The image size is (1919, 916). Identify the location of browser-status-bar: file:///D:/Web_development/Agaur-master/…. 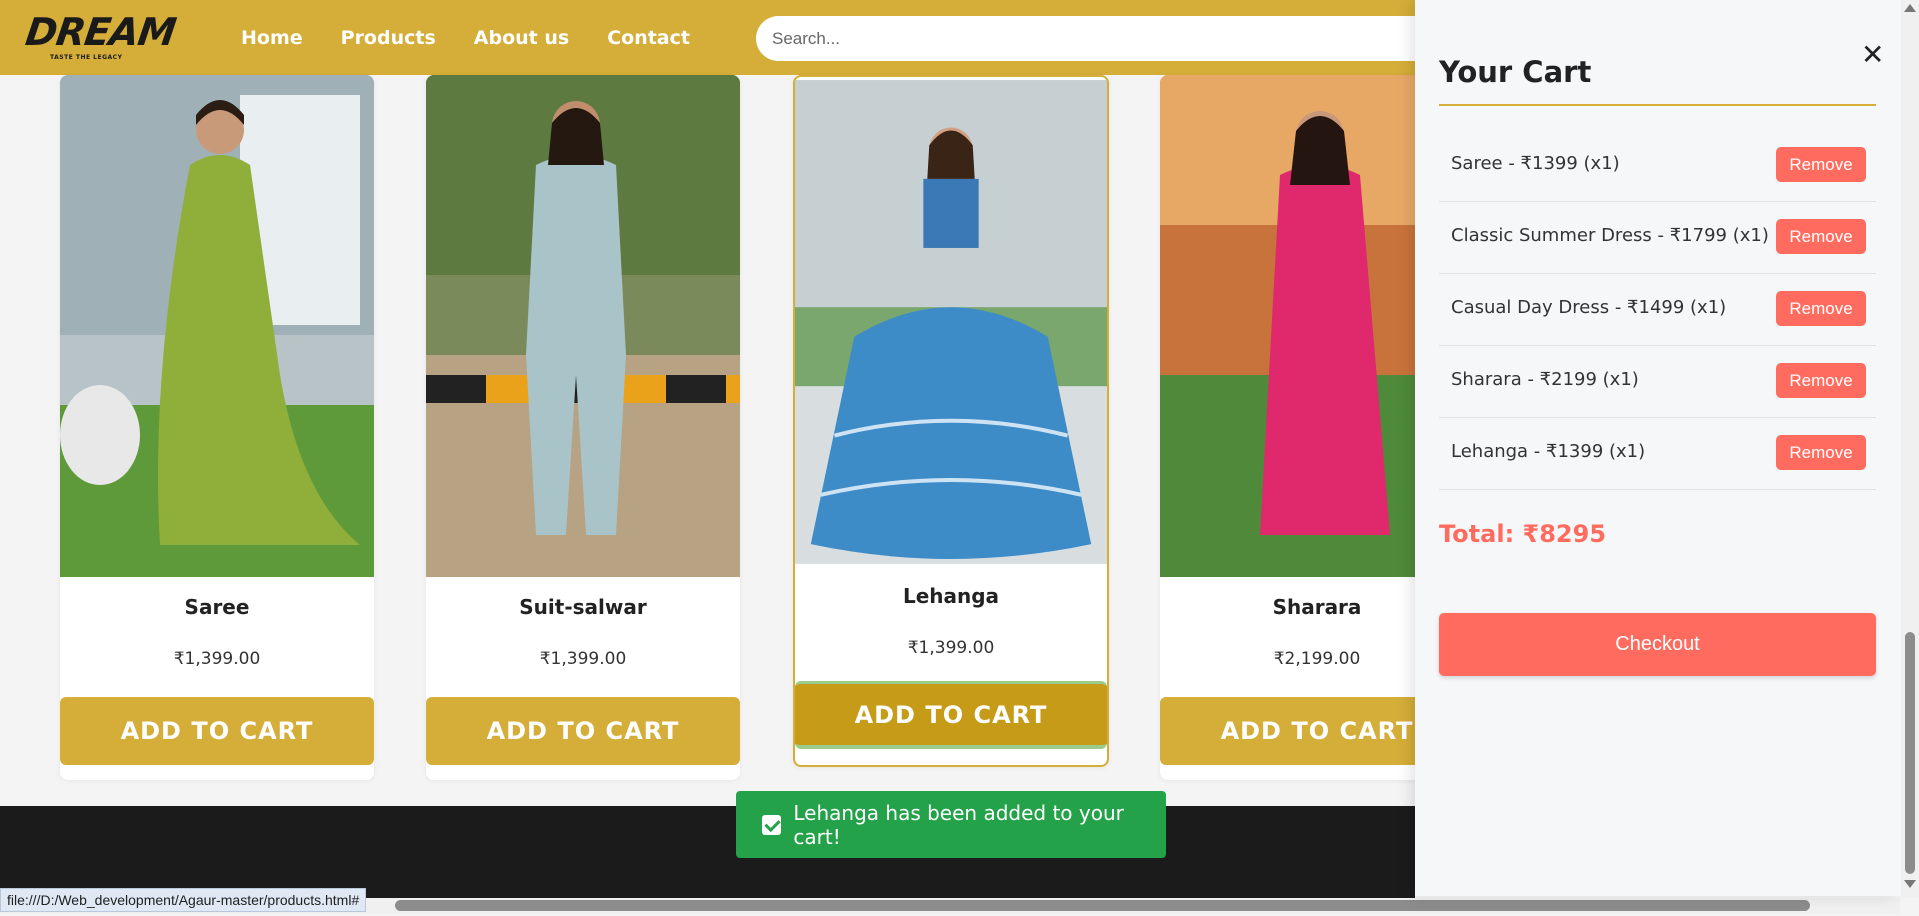
(183, 900).